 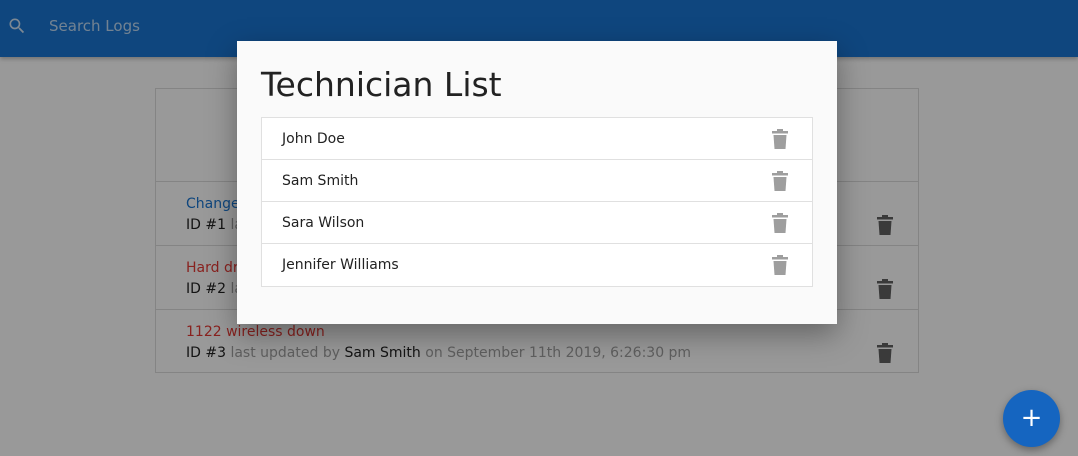 I want to click on technician-name: Jennifer Williams, so click(x=340, y=265).